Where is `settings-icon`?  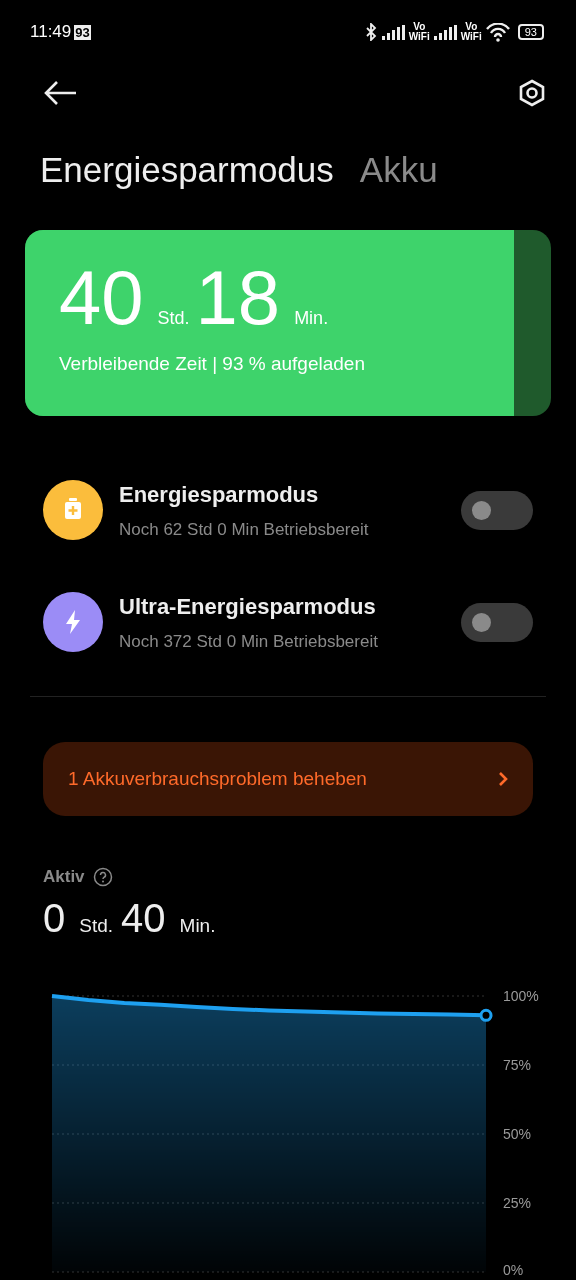 settings-icon is located at coordinates (532, 93).